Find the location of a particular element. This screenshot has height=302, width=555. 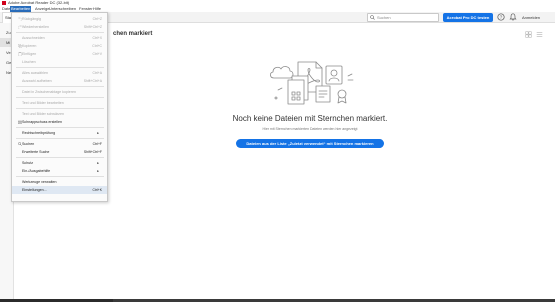

menu-item-label: Text und Bilder schwärzen is located at coordinates (43, 114).